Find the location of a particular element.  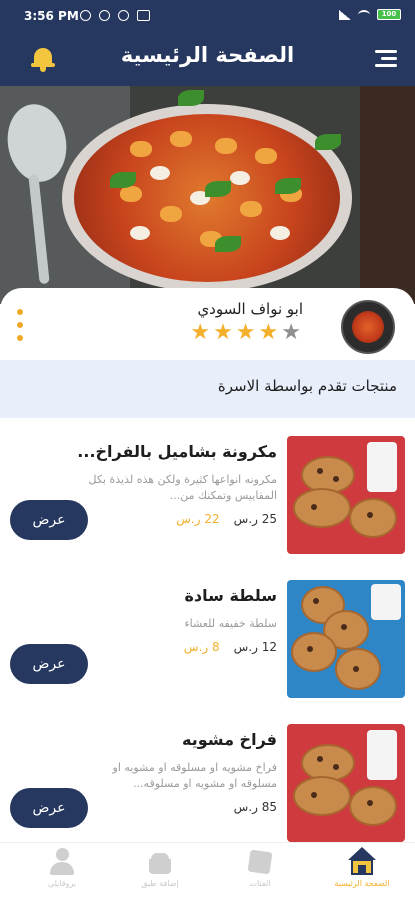

cooking-pot-icon is located at coordinates (160, 862).